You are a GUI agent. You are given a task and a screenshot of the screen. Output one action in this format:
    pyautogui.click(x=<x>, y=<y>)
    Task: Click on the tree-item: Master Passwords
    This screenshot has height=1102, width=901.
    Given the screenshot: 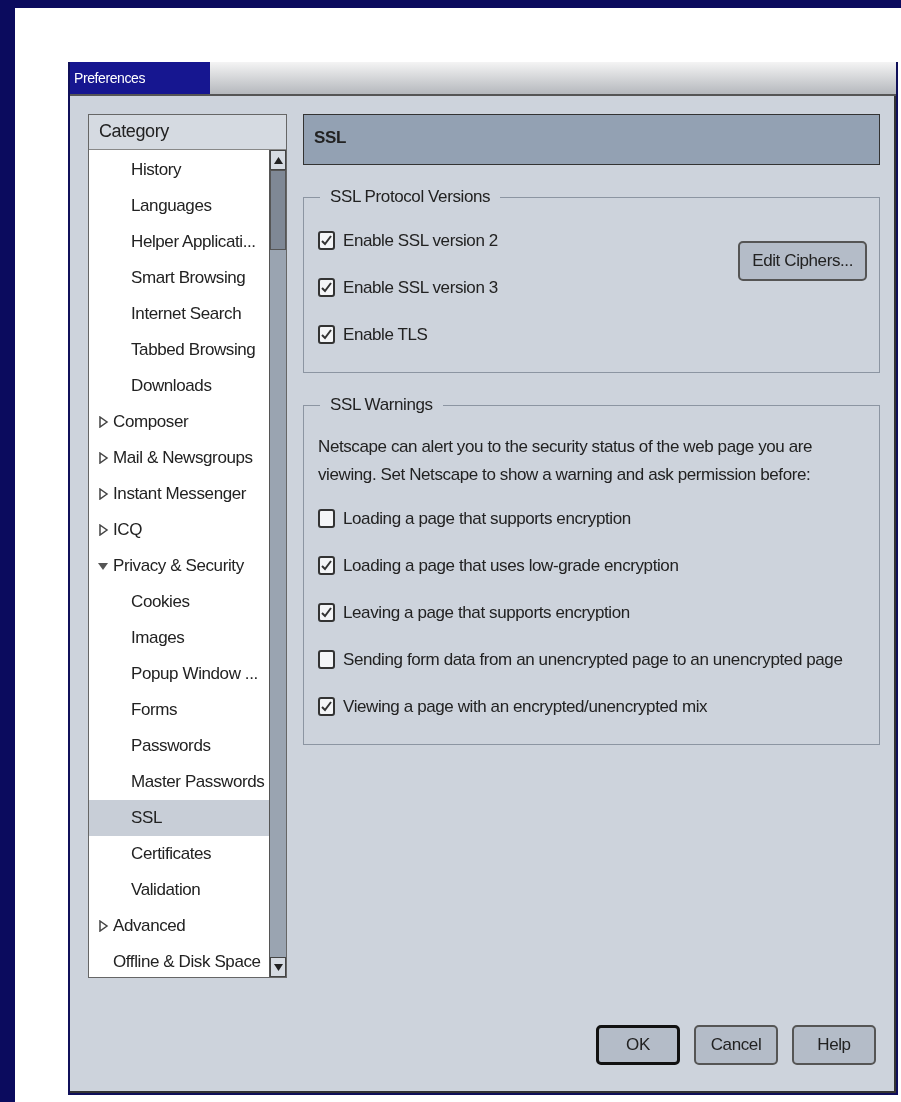 What is the action you would take?
    pyautogui.click(x=179, y=782)
    